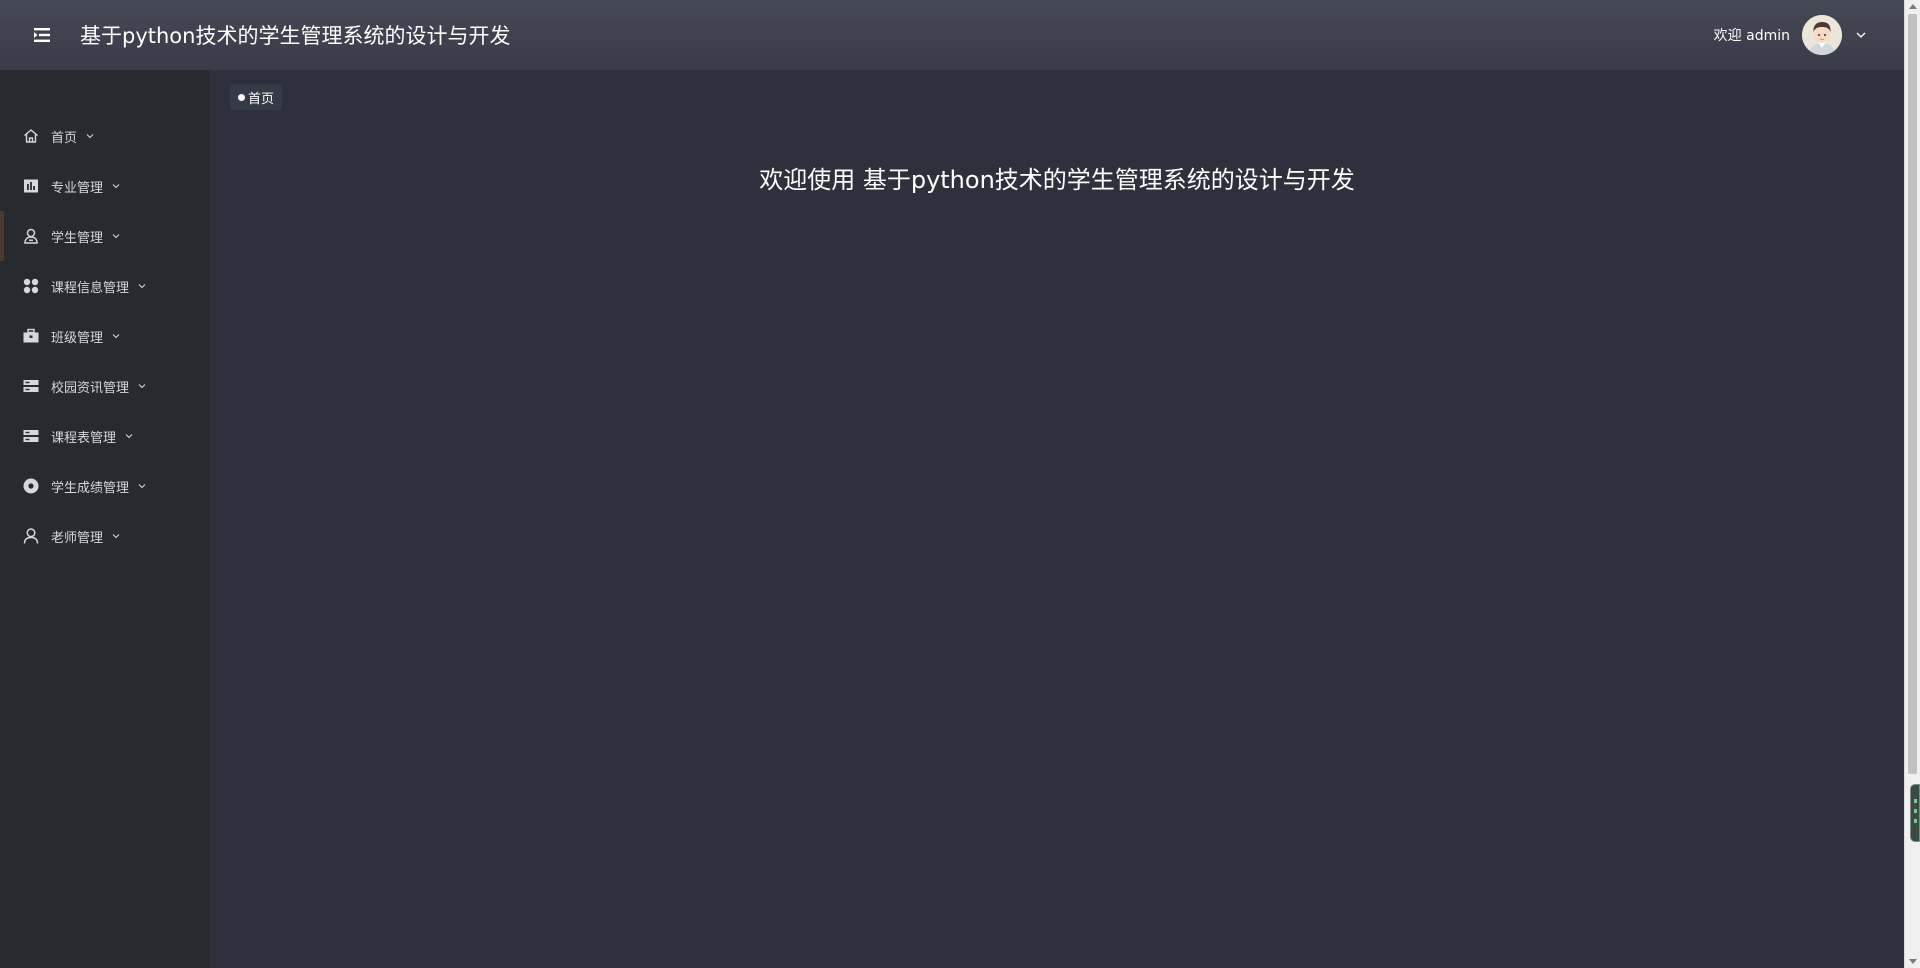  Describe the element at coordinates (105, 186) in the screenshot. I see `sidebar-item-major-management: 专业管理` at that location.